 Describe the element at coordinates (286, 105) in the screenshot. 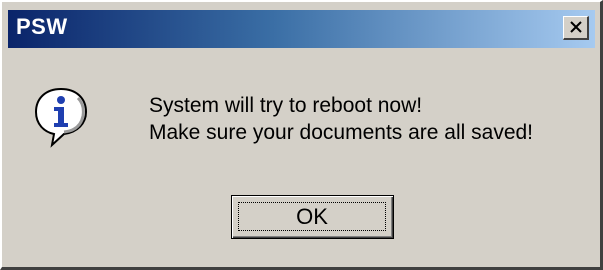

I see `message-line-1: System will try to reboot now!` at that location.